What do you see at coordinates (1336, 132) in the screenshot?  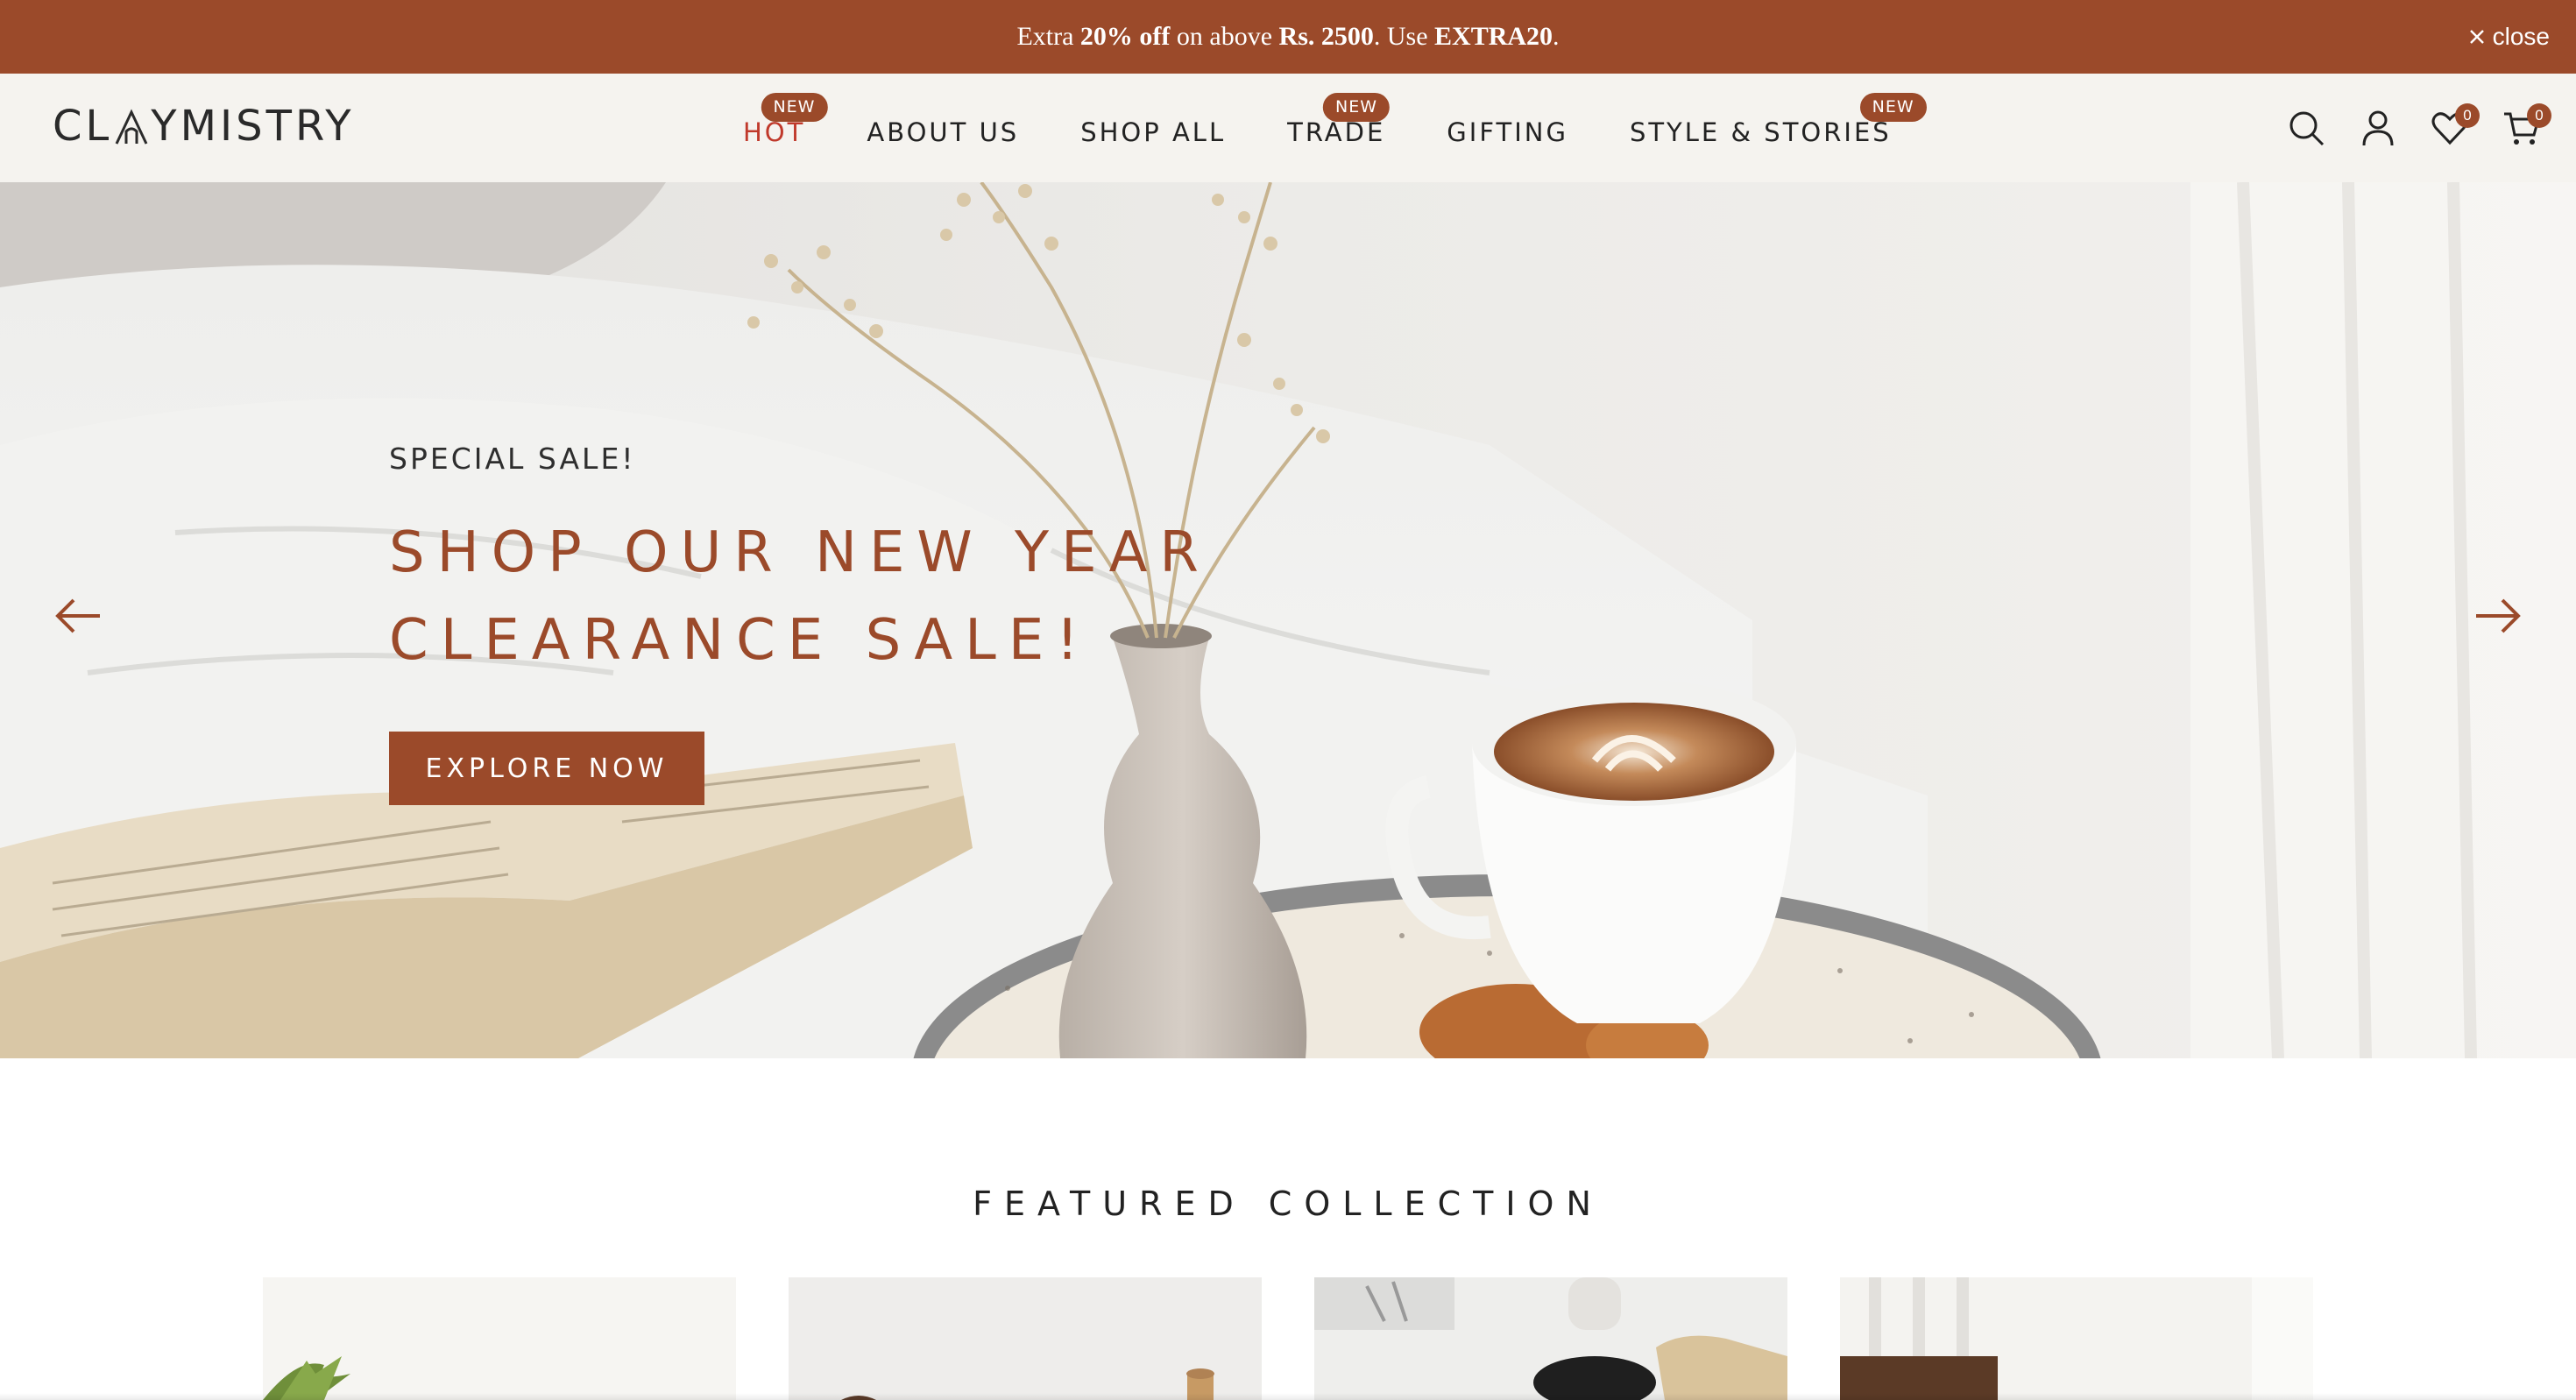 I see `nav-label: TRADE` at bounding box center [1336, 132].